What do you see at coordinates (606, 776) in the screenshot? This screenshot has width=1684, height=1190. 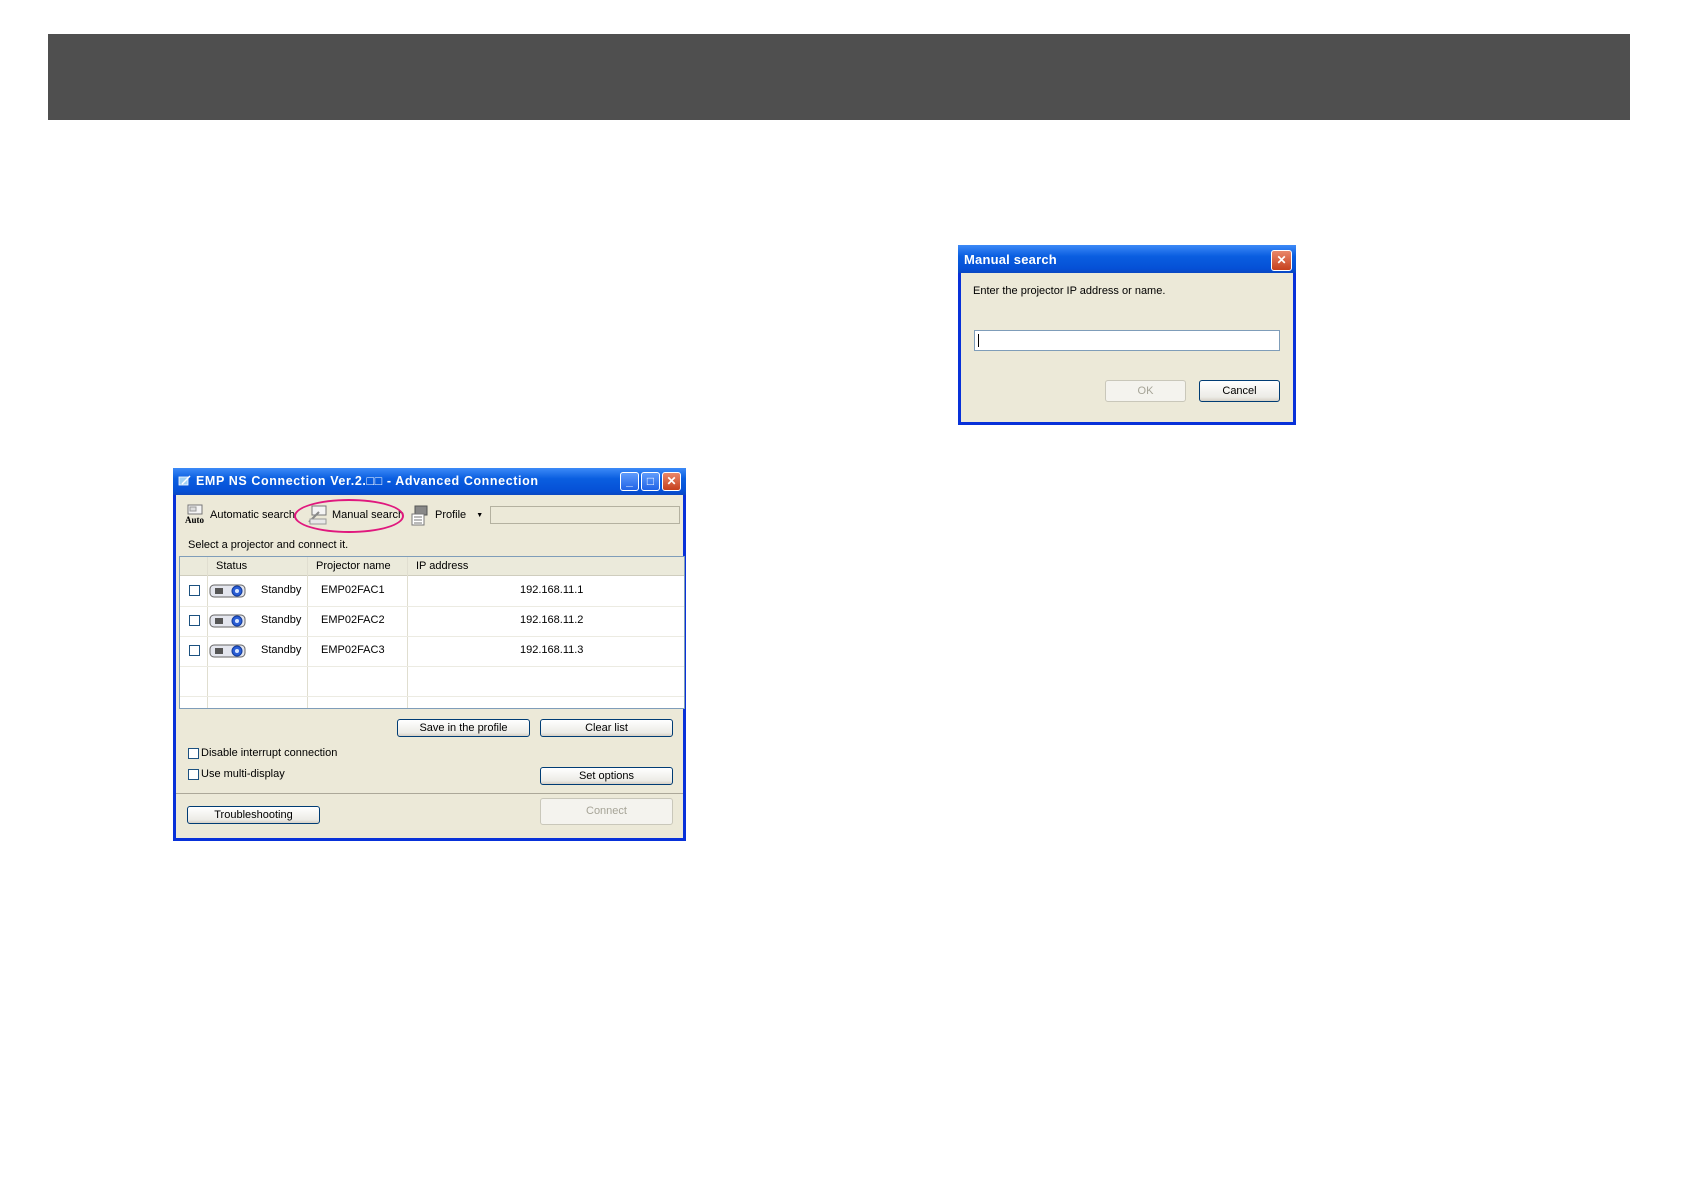 I see `set-options-button: Set options` at bounding box center [606, 776].